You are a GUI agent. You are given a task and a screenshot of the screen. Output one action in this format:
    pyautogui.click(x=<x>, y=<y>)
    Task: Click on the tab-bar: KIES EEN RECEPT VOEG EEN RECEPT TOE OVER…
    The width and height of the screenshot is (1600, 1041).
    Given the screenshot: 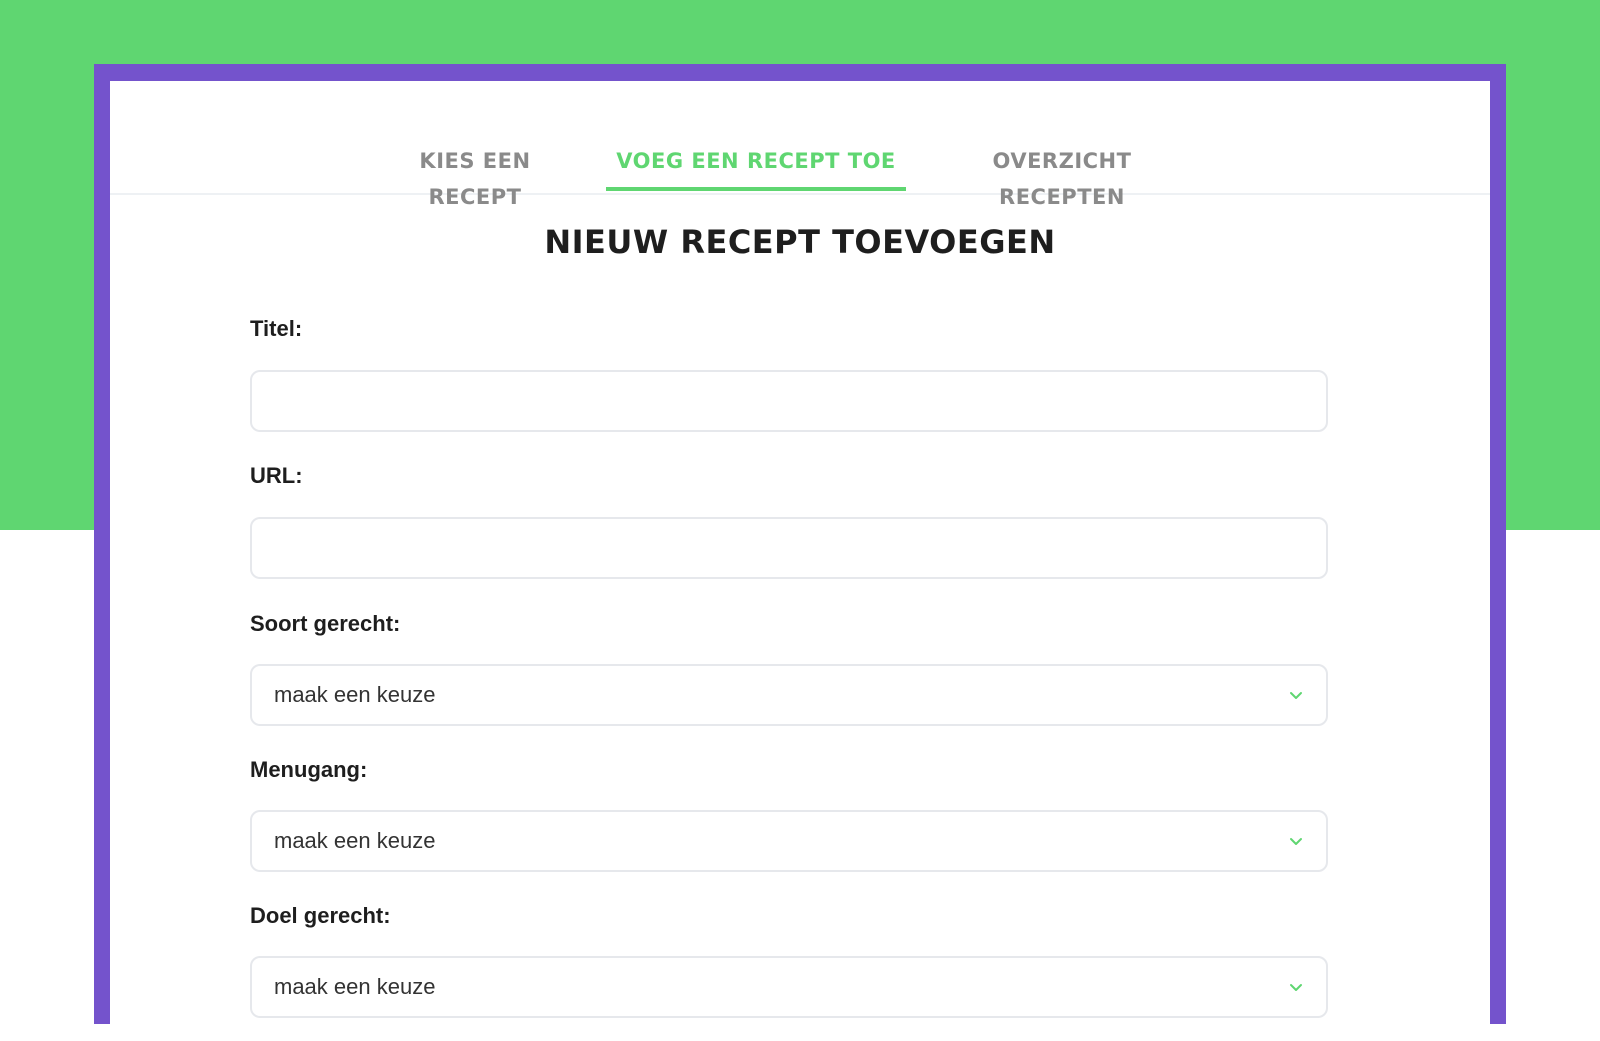 What is the action you would take?
    pyautogui.click(x=800, y=145)
    